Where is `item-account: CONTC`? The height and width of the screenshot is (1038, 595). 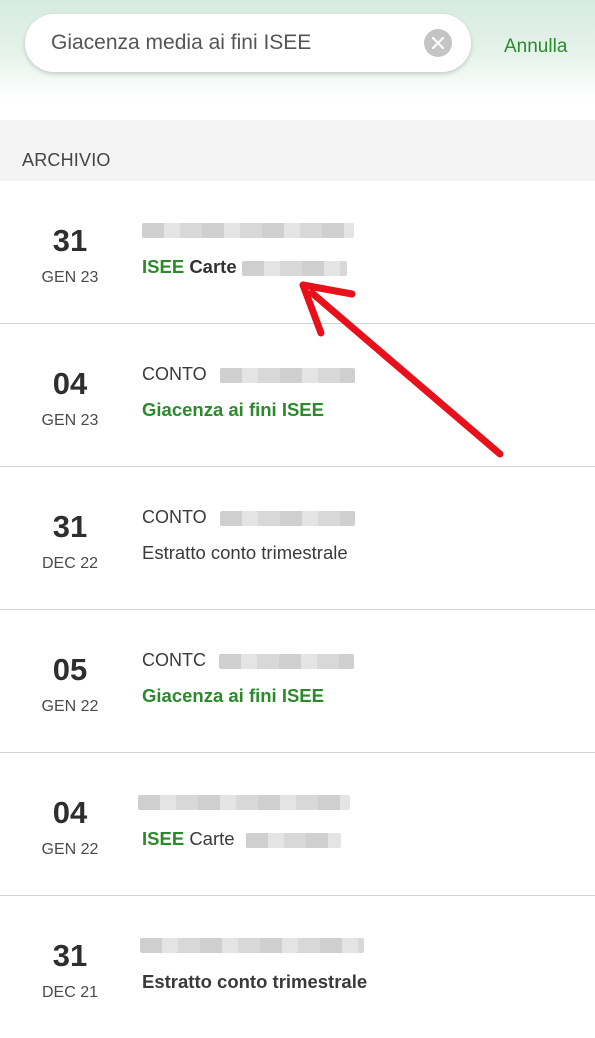 item-account: CONTC is located at coordinates (248, 661).